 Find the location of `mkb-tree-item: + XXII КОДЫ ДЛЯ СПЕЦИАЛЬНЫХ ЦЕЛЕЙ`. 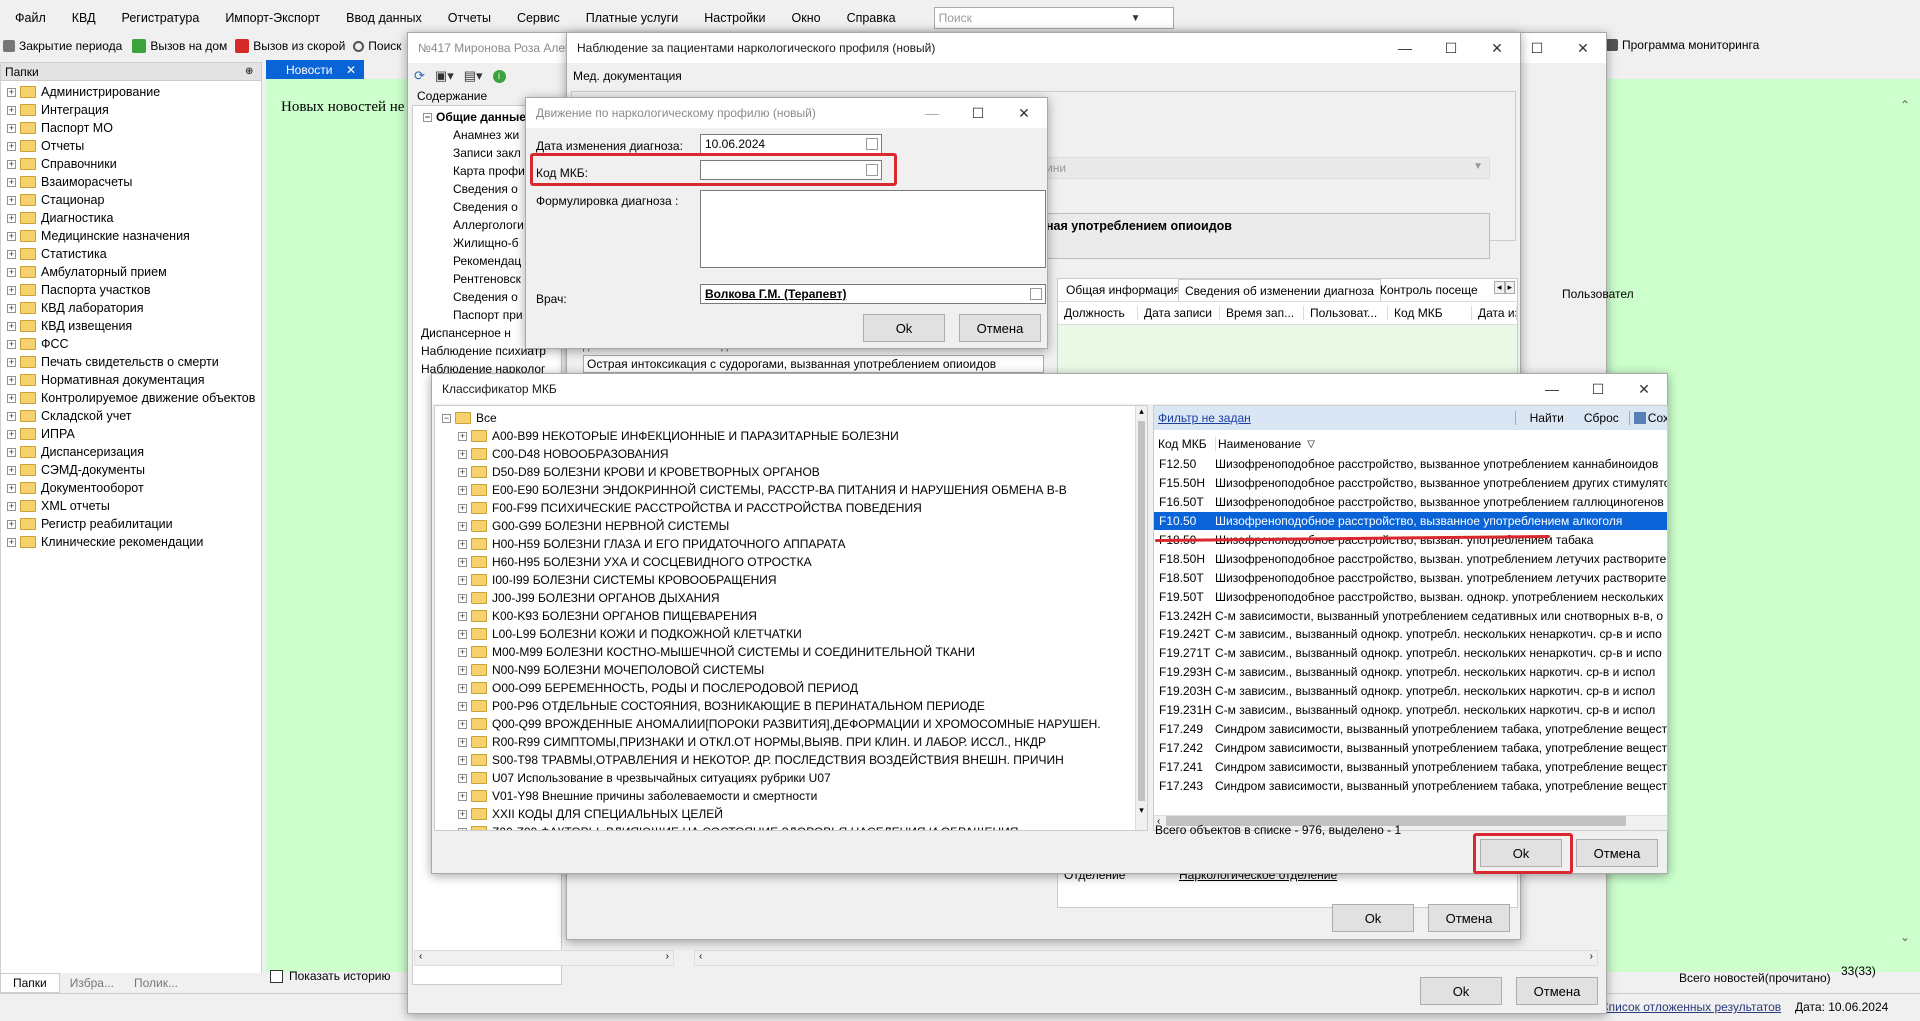

mkb-tree-item: + XXII КОДЫ ДЛЯ СПЕЦИАЛЬНЫХ ЦЕЛЕЙ is located at coordinates (590, 814).